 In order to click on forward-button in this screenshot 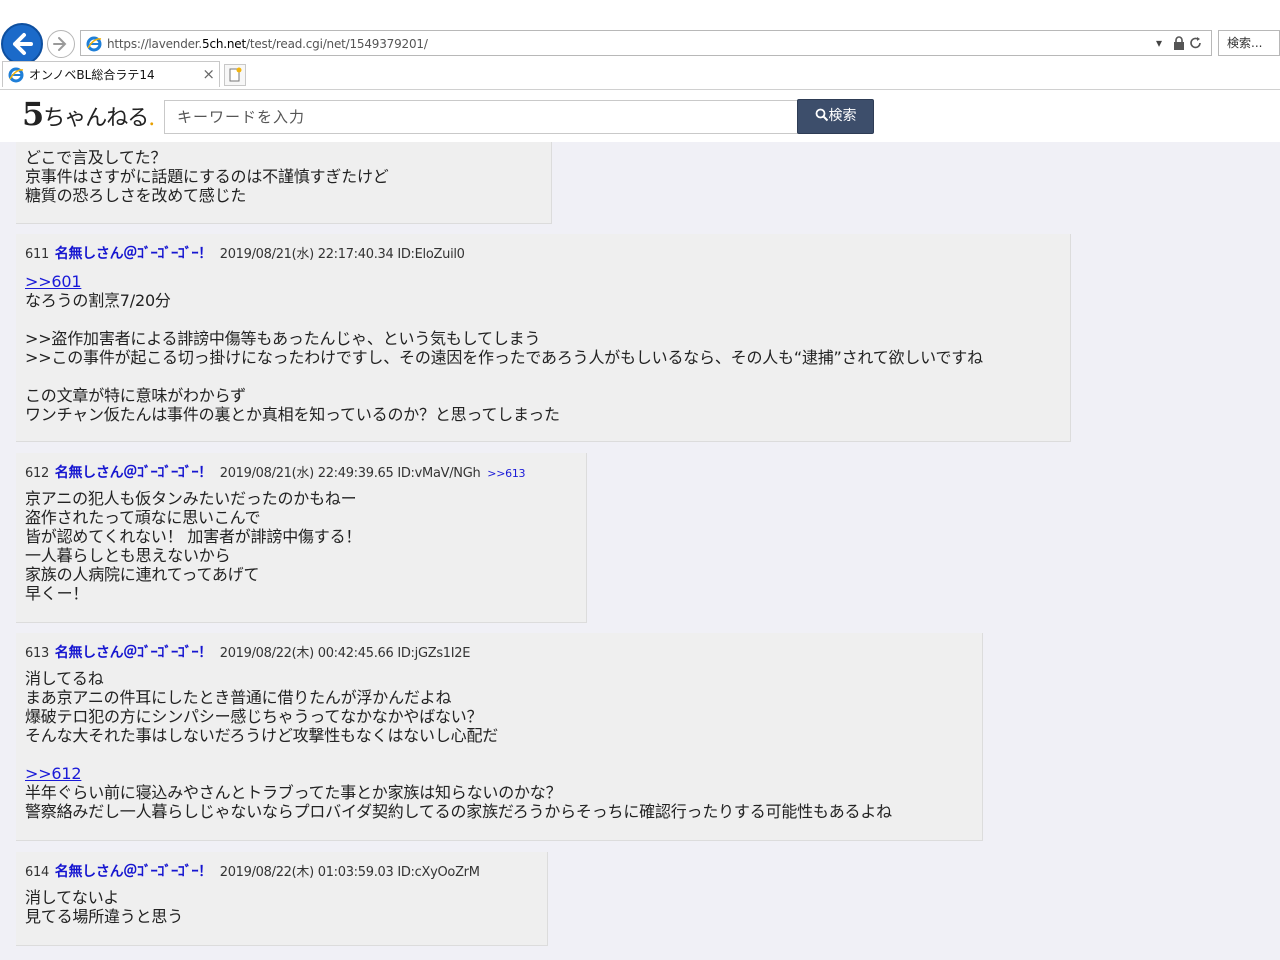, I will do `click(61, 44)`.